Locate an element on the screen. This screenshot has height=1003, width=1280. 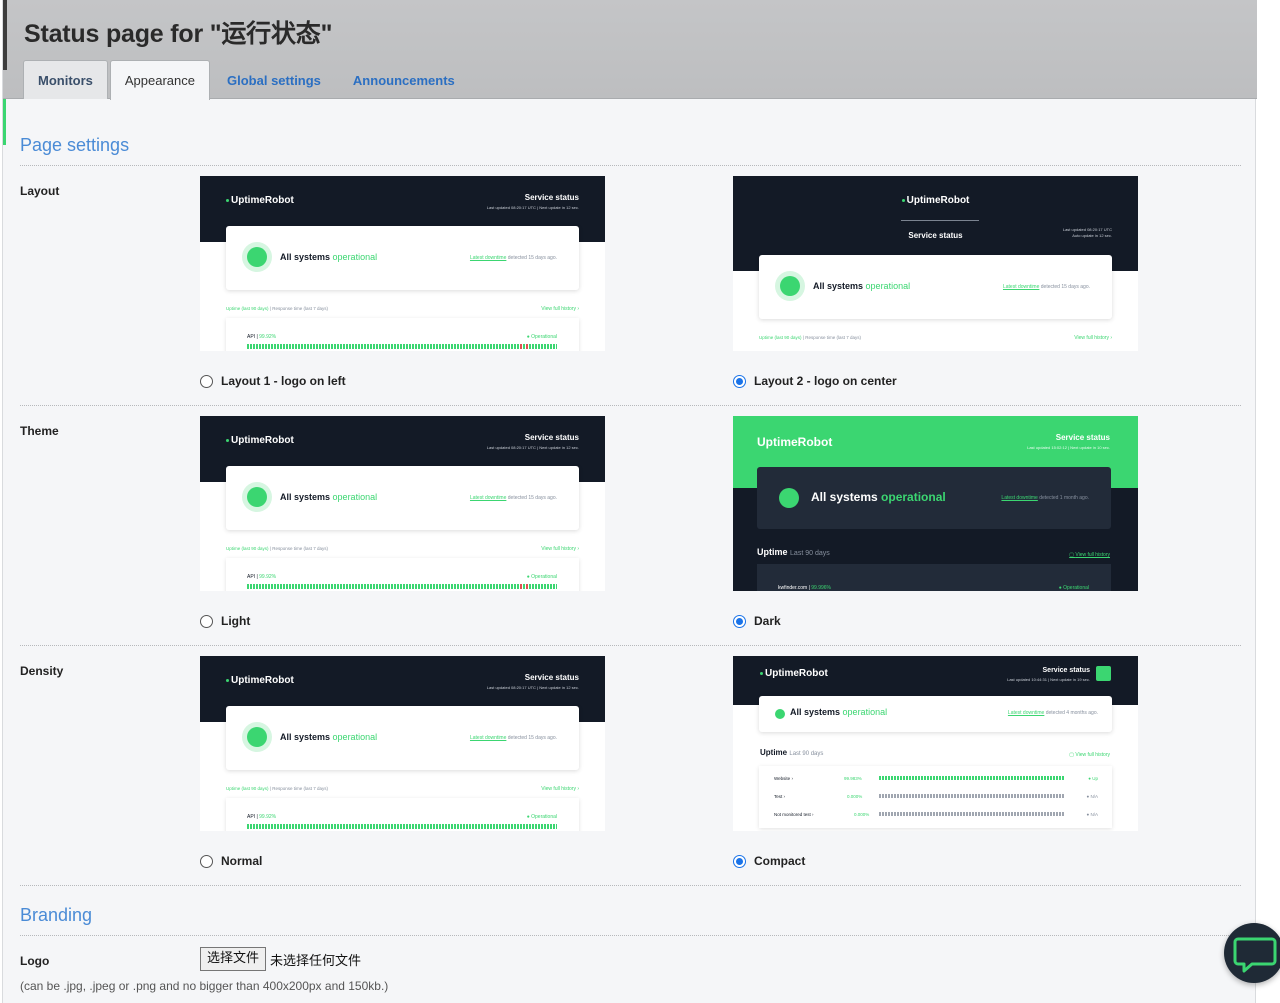
theme-dark-option: Dark is located at coordinates (757, 621).